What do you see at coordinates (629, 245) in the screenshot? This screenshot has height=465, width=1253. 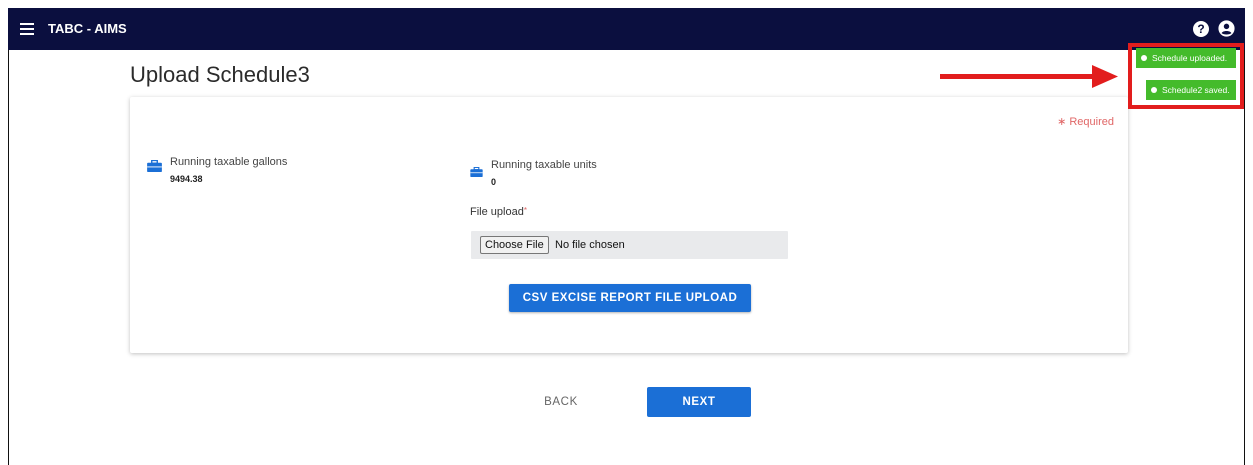 I see `file-upload-input: Choose File No file chosen` at bounding box center [629, 245].